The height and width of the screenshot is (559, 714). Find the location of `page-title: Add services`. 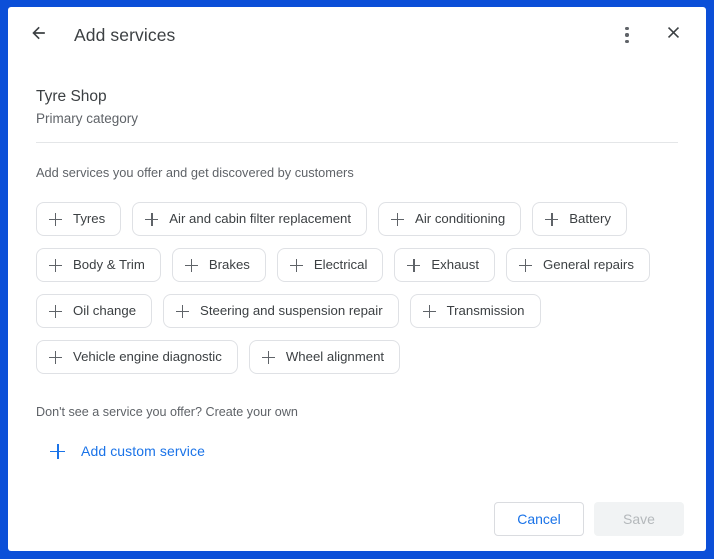

page-title: Add services is located at coordinates (125, 34).